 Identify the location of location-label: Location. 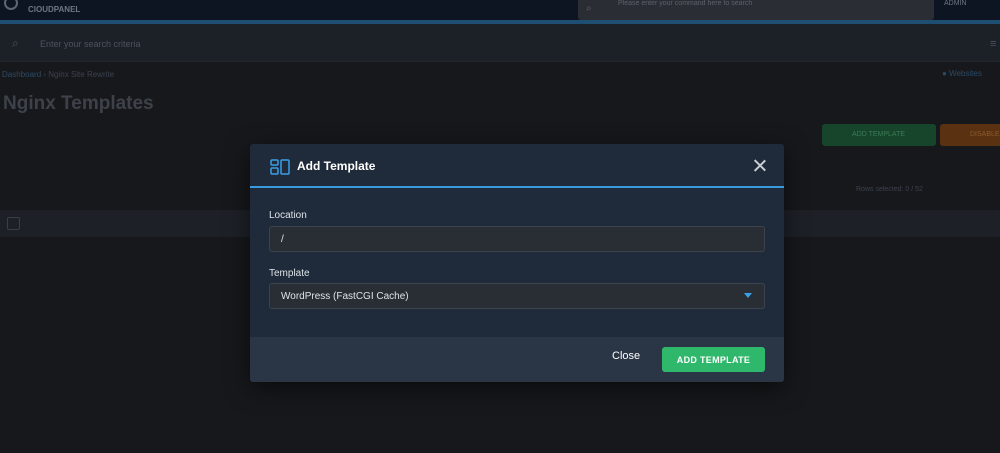
(288, 215).